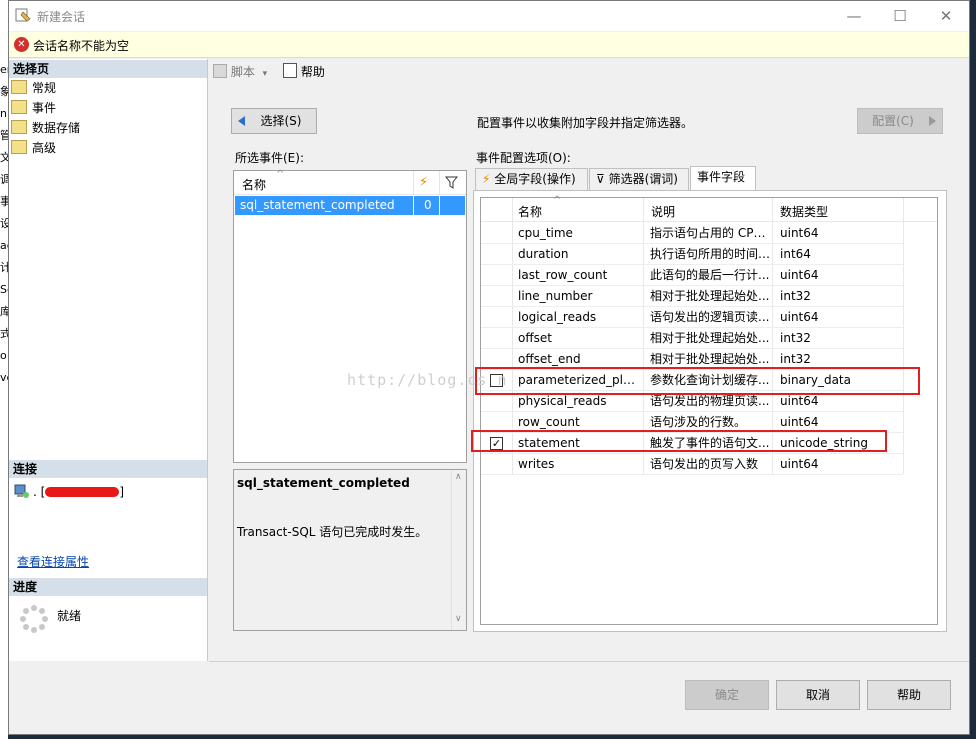 The image size is (976, 739). What do you see at coordinates (589, 661) in the screenshot?
I see `footer-divider` at bounding box center [589, 661].